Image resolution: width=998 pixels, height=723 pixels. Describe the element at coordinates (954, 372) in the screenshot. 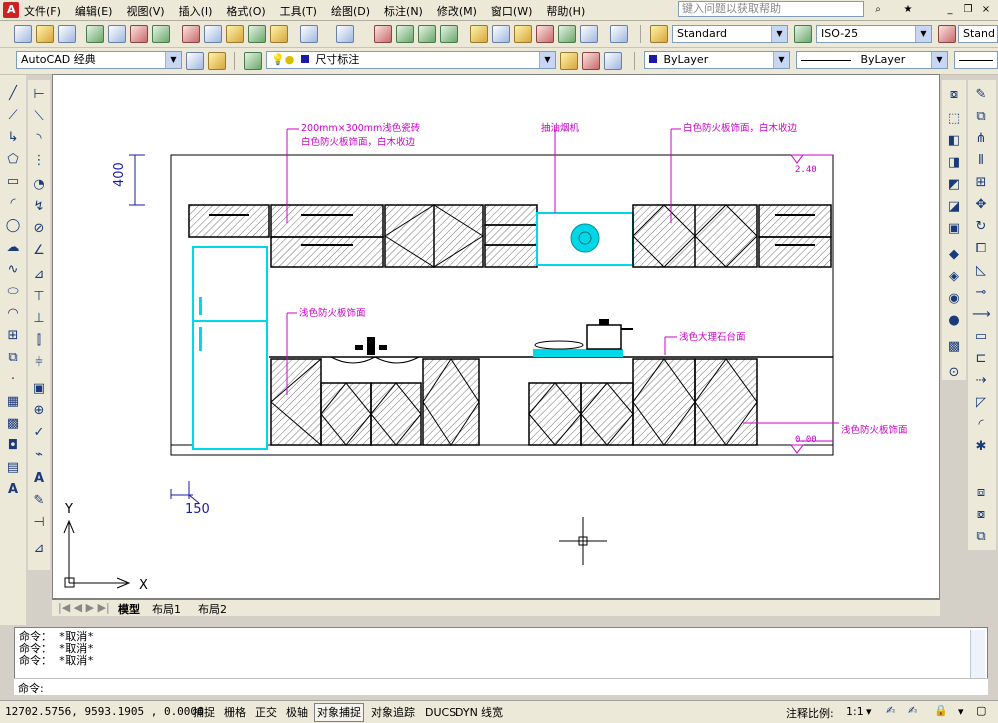

I see `orbit-icon: ⊙` at that location.